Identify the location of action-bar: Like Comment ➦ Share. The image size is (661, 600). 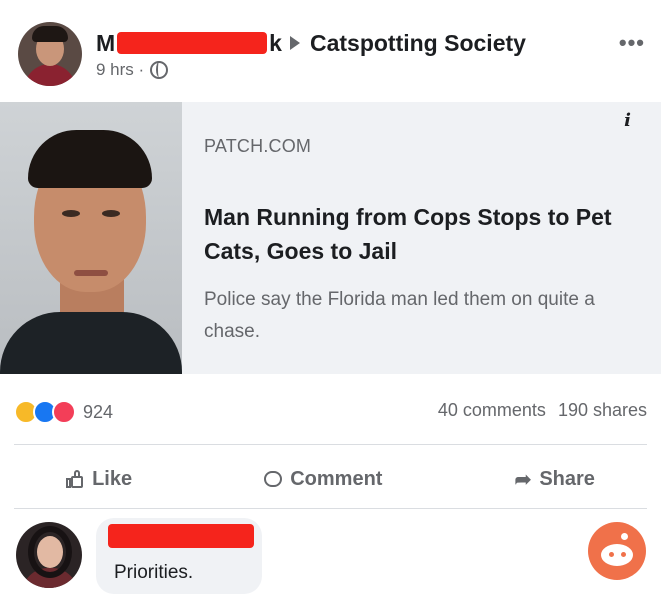
(330, 479).